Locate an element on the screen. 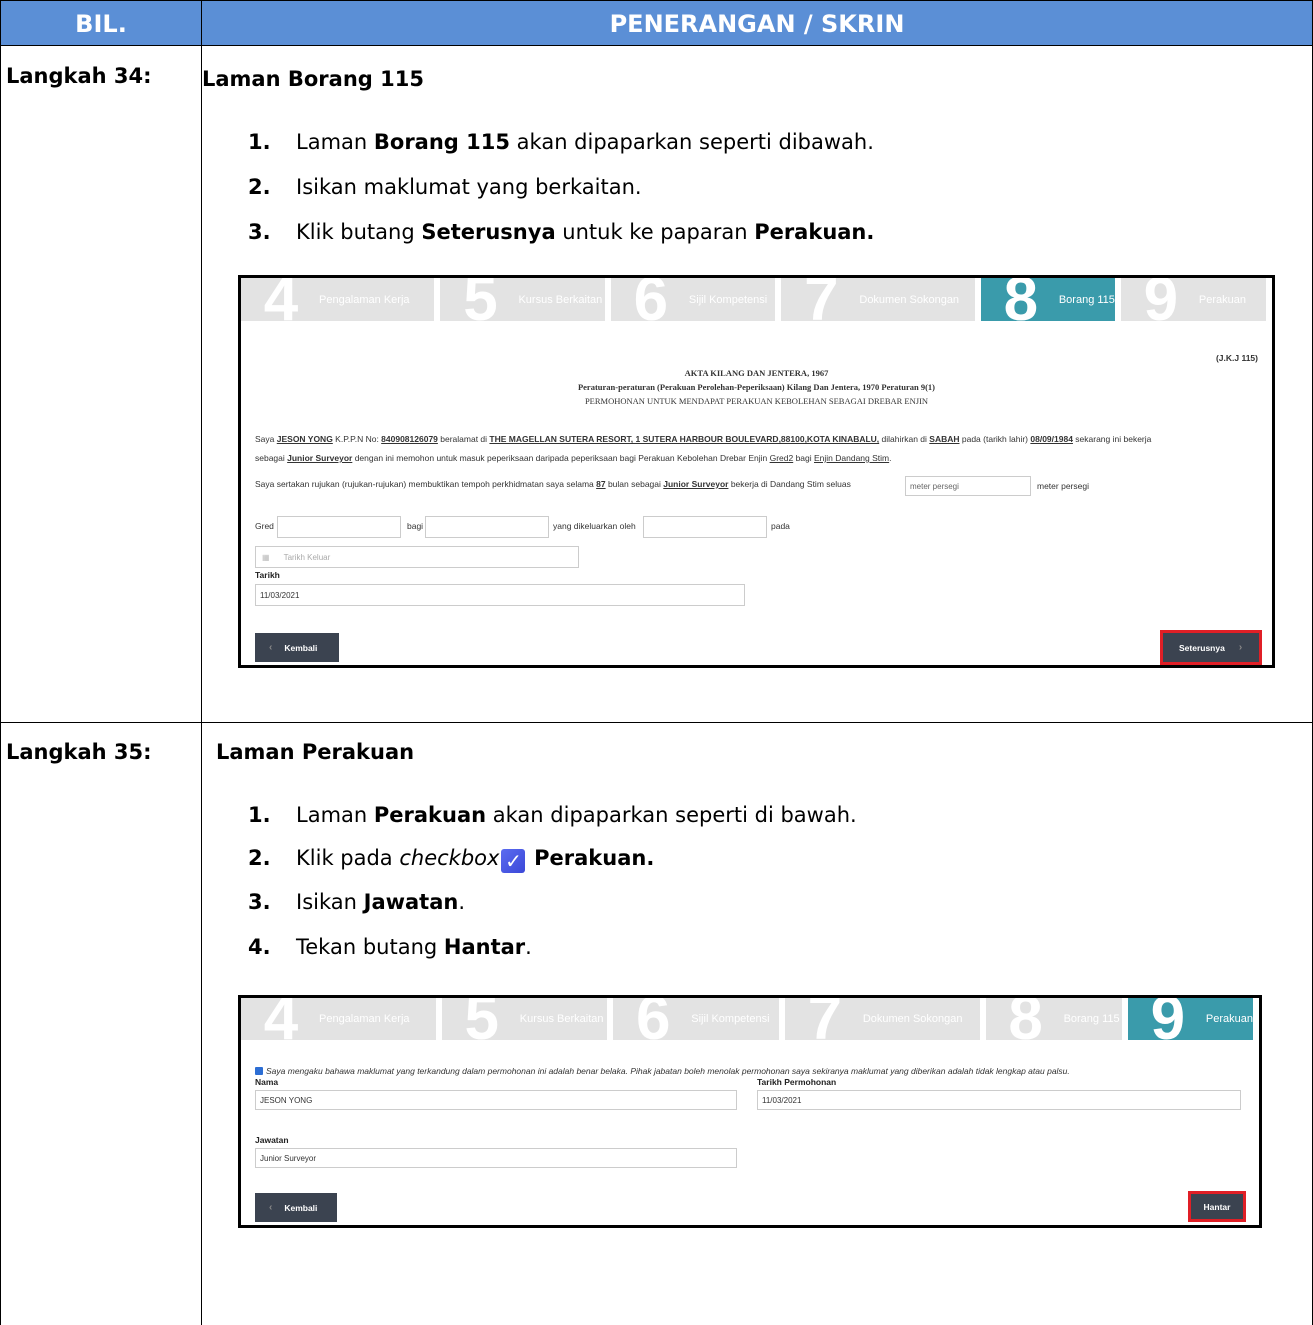 The width and height of the screenshot is (1313, 1325). ic-number: 840908126079 is located at coordinates (409, 439).